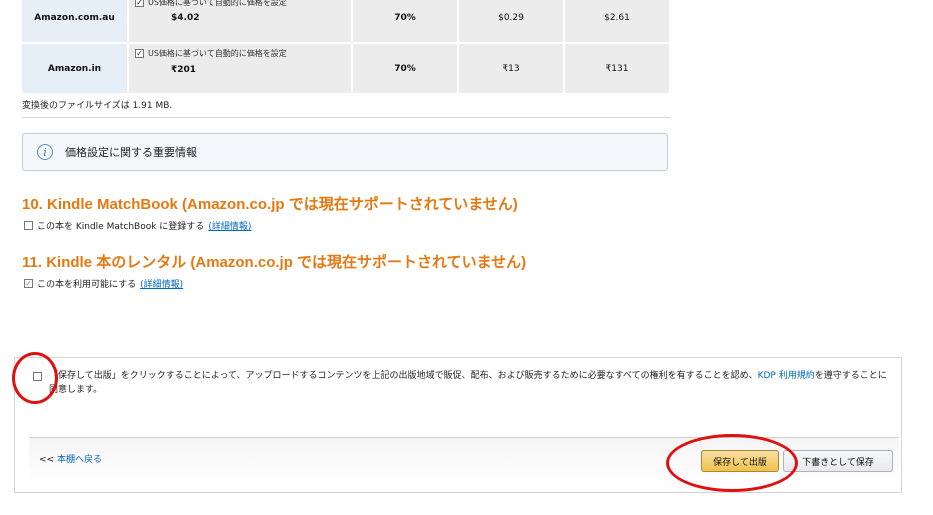 This screenshot has height=515, width=933. What do you see at coordinates (97, 106) in the screenshot?
I see `file-size-text: 変換後のファイルサイズは 1.91 MB.` at bounding box center [97, 106].